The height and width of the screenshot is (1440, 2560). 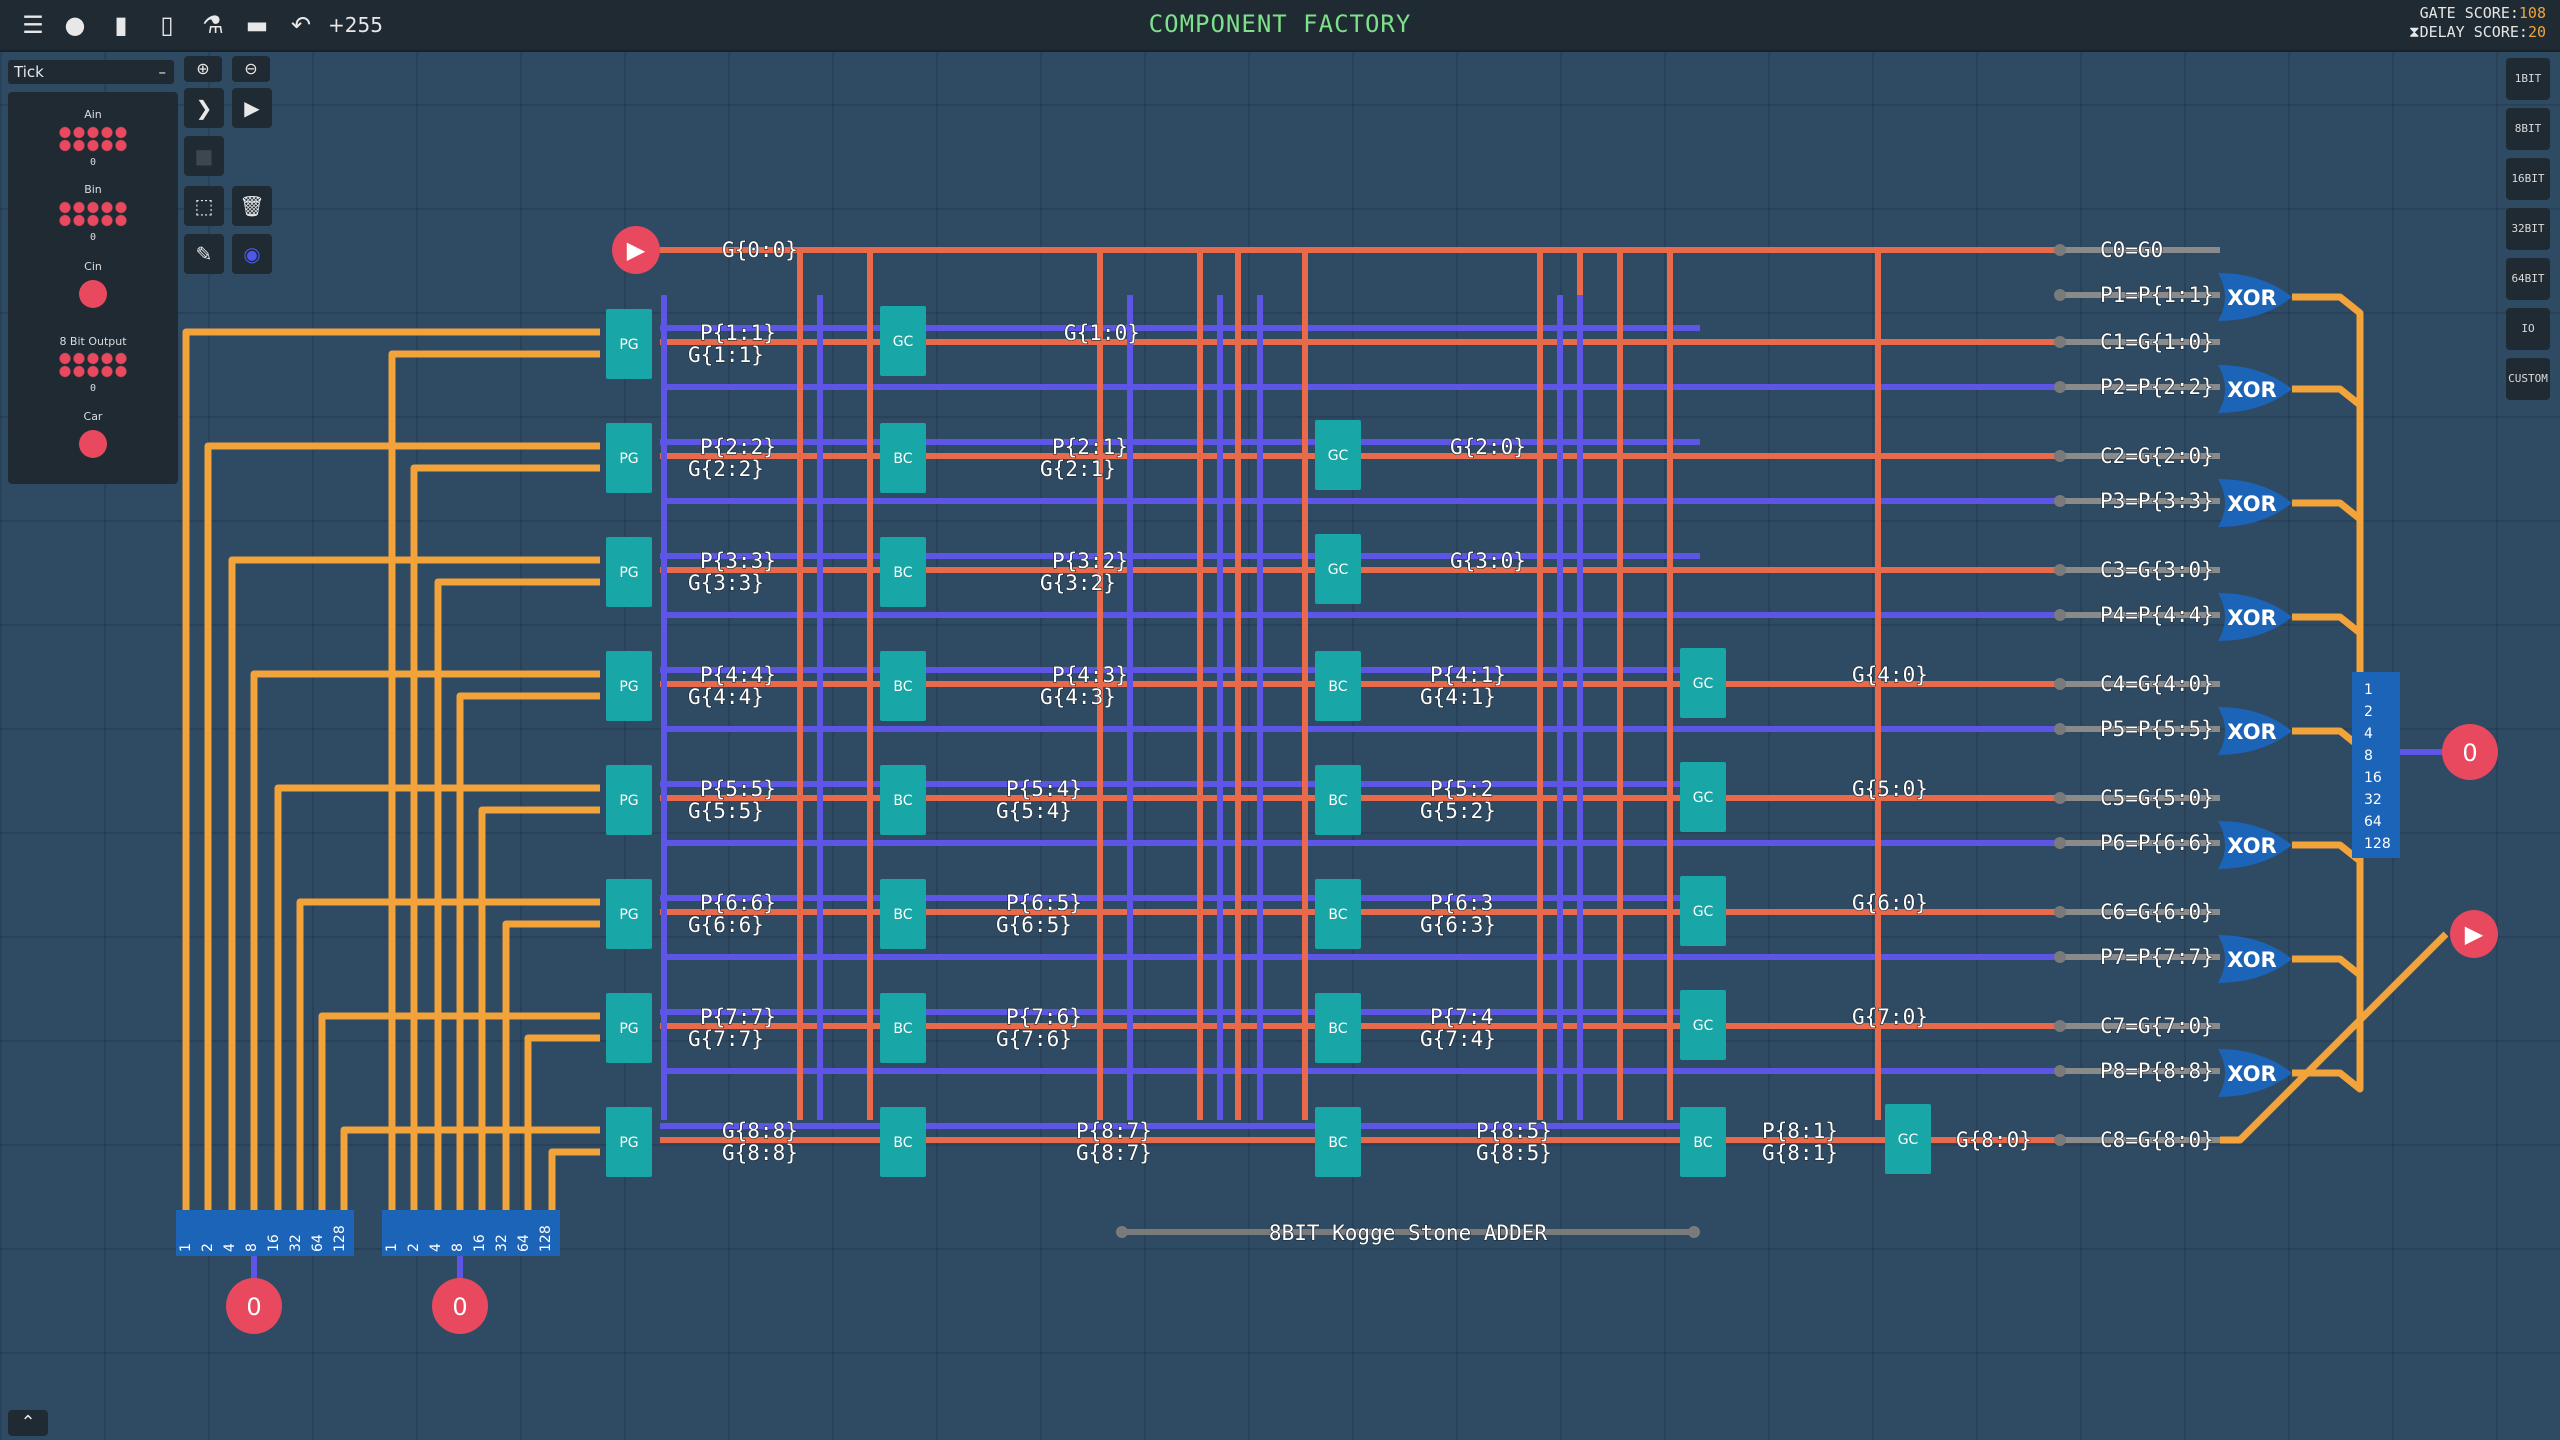 I want to click on output-label-11: P6=P{6:6}, so click(x=2157, y=843).